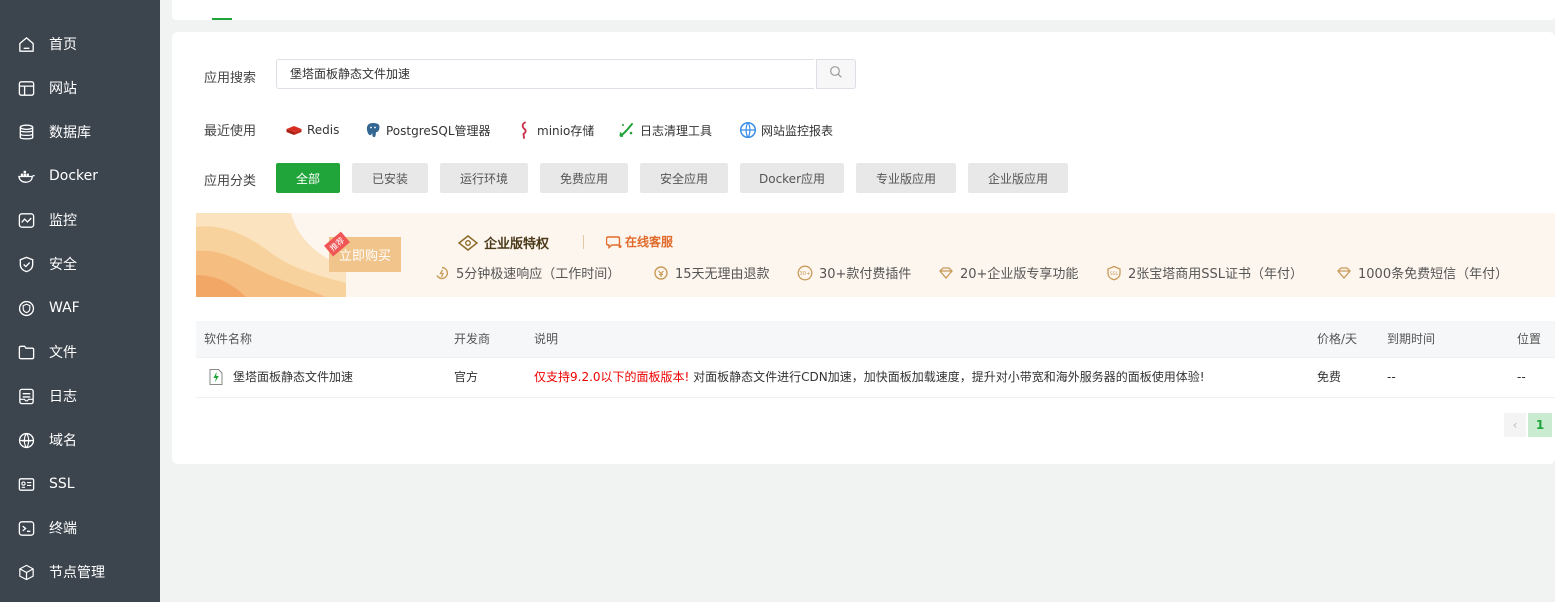 The width and height of the screenshot is (1555, 602). Describe the element at coordinates (63, 265) in the screenshot. I see `sidebar-item-label: 安全` at that location.